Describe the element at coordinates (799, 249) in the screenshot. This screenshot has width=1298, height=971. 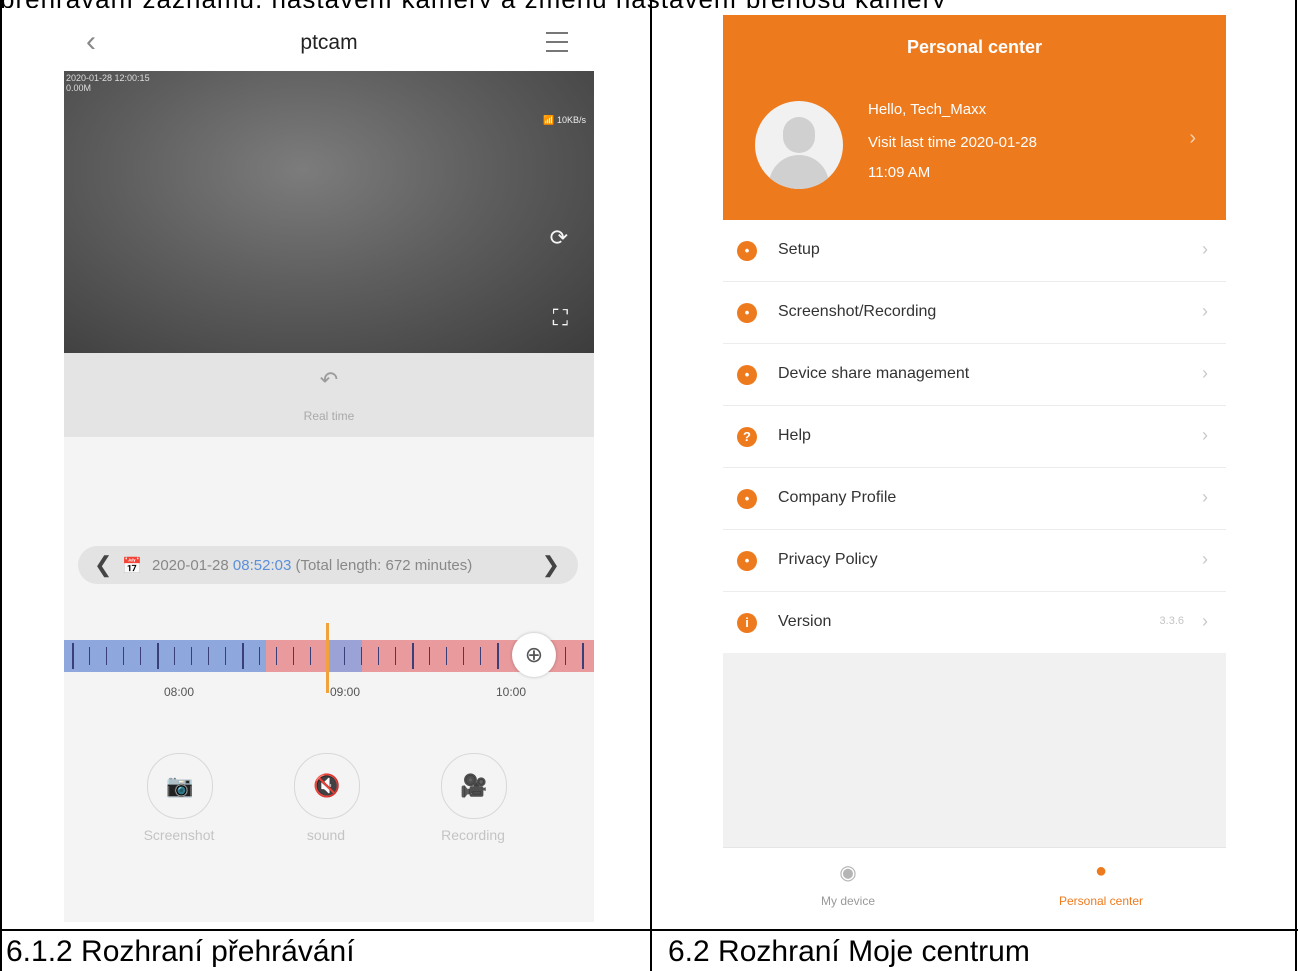
I see `menu-item-label: Setup` at that location.